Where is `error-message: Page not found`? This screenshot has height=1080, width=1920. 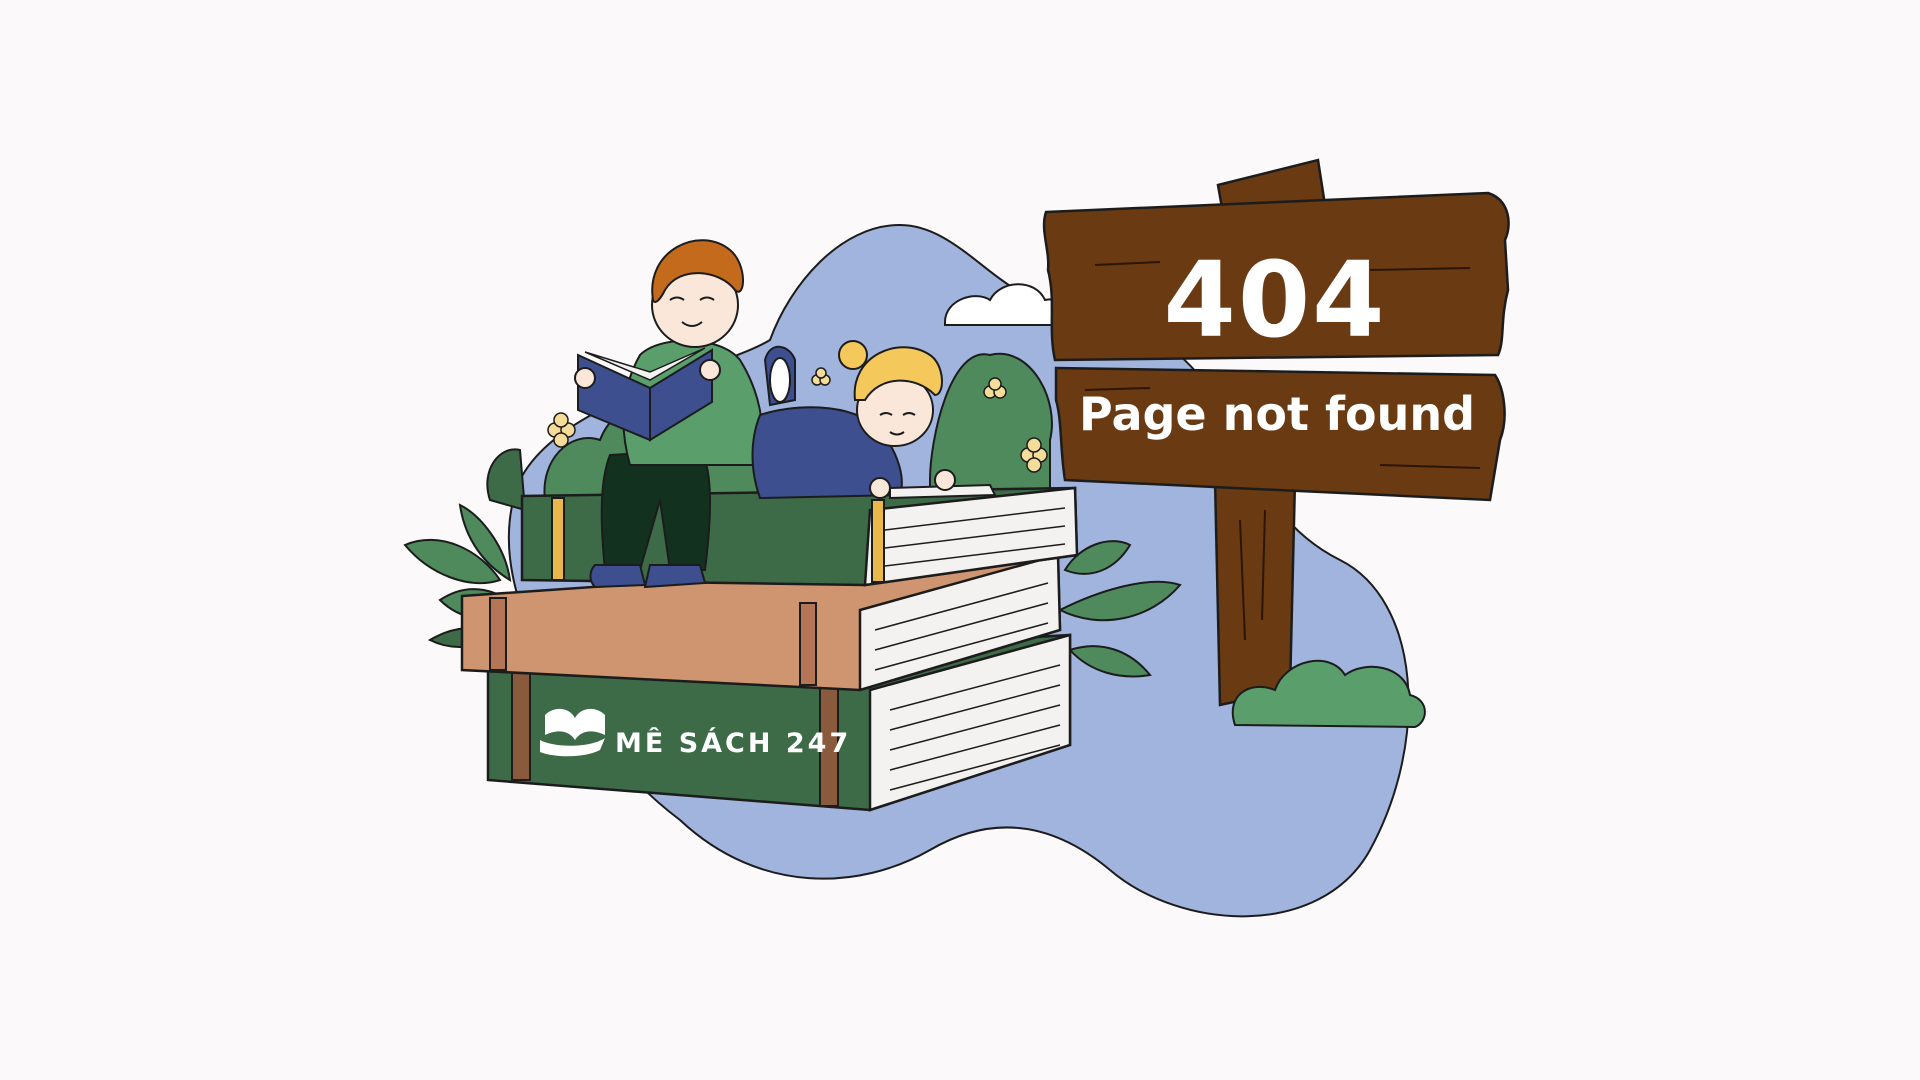 error-message: Page not found is located at coordinates (1277, 414).